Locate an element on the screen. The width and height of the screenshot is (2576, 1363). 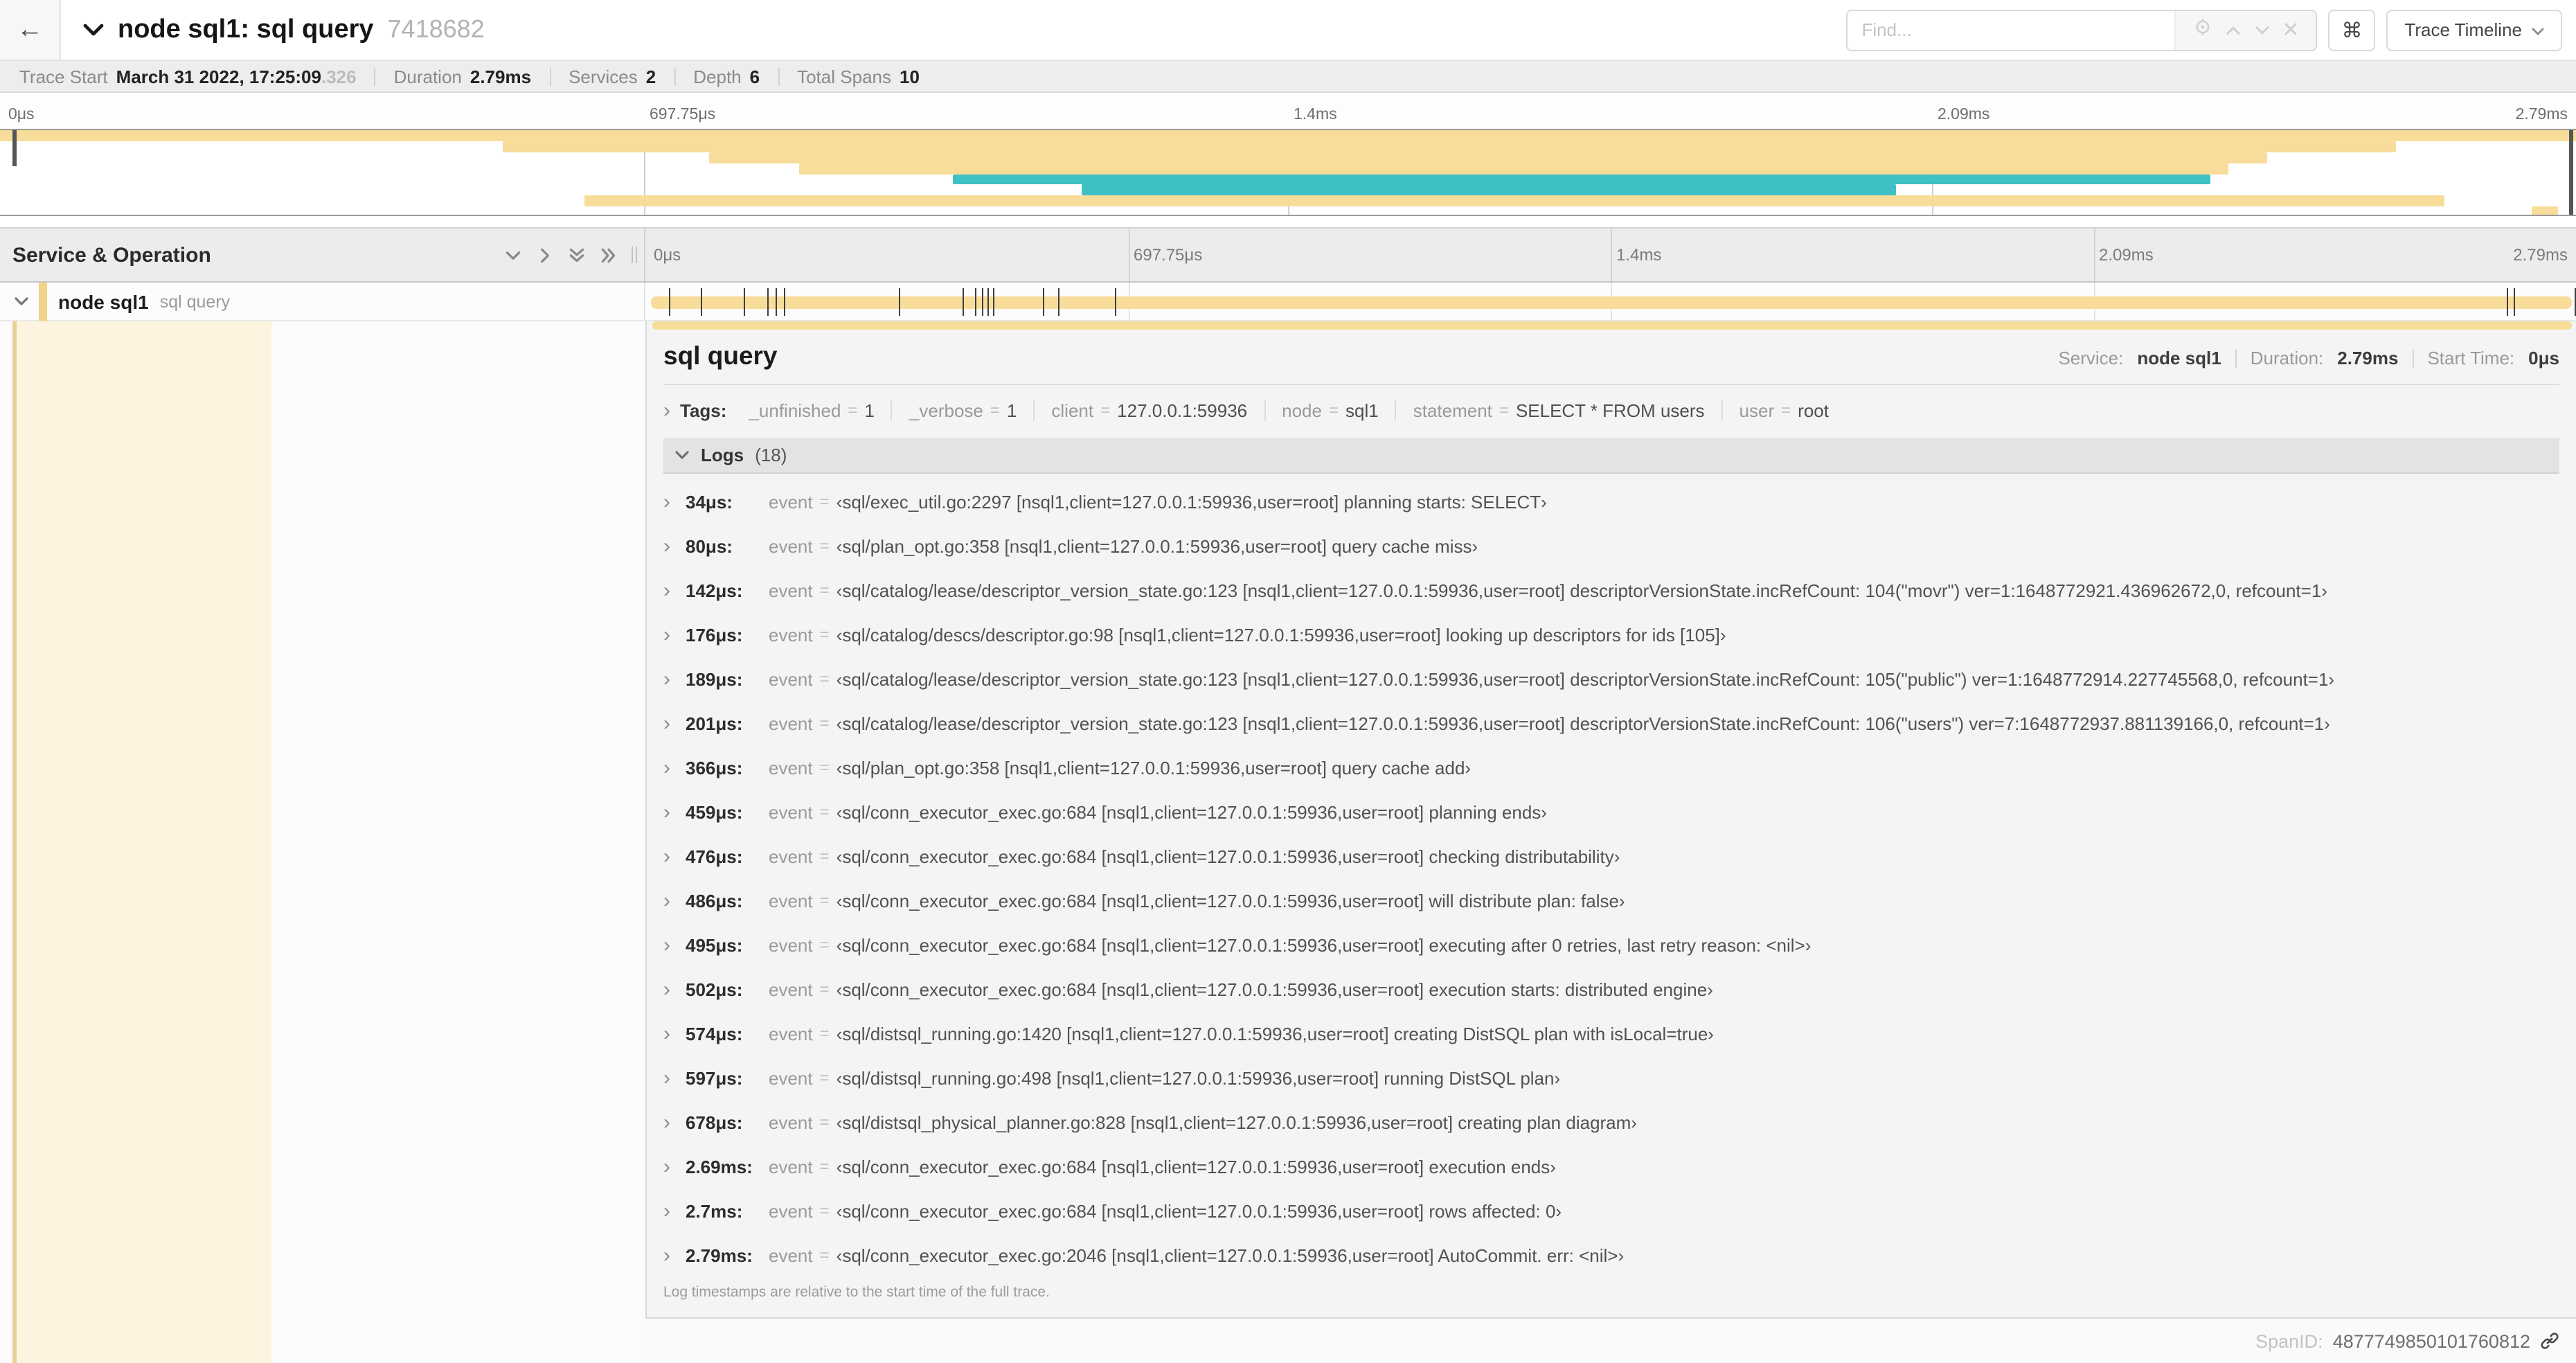
logs-count: (18) is located at coordinates (771, 455).